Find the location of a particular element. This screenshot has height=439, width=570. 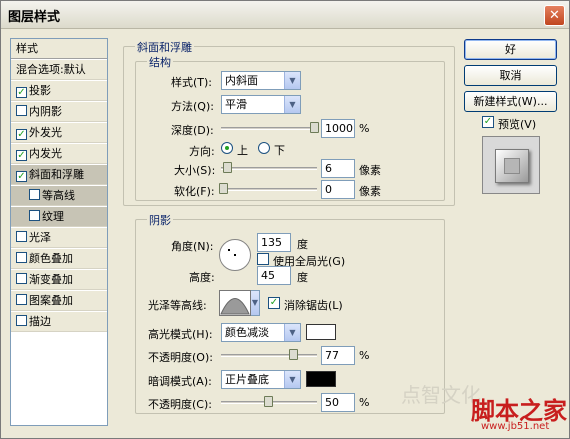

style-item-outer-glow: ✓ 外发光 is located at coordinates (59, 133).